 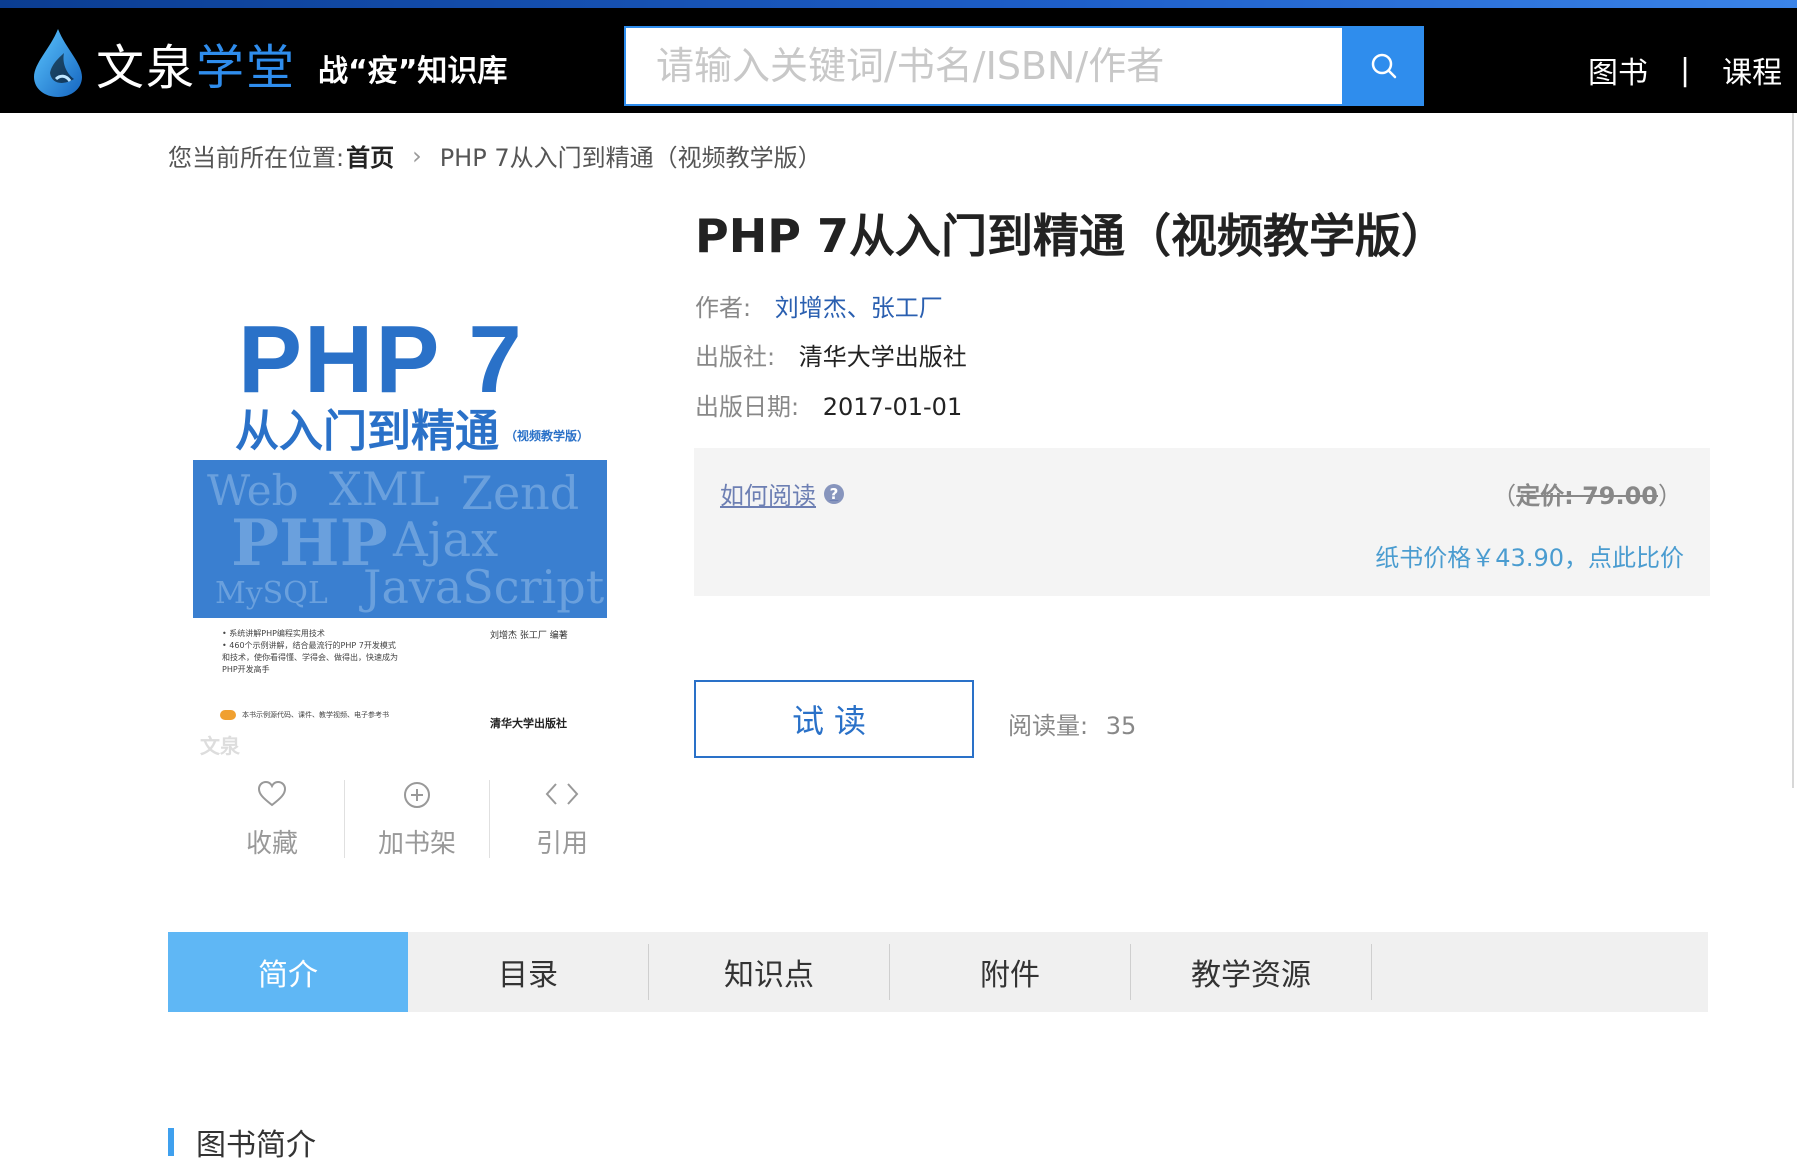 What do you see at coordinates (1752, 70) in the screenshot?
I see `nav-courses: 课程` at bounding box center [1752, 70].